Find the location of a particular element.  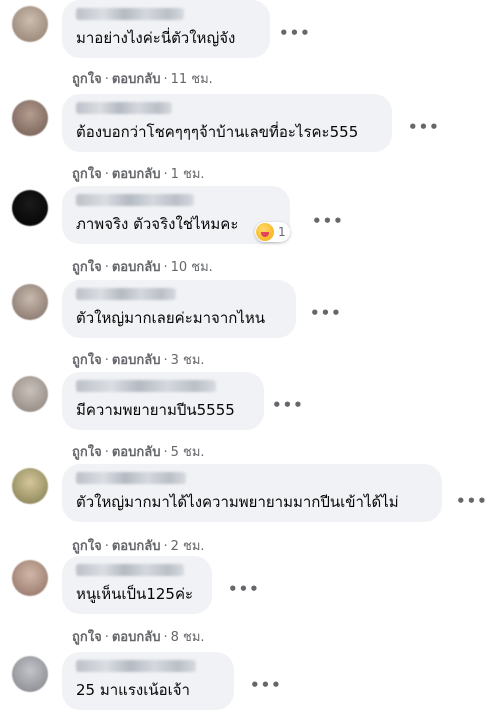

comment-actions: ถูกใจ · ตอบกลับ · 2 ชม. is located at coordinates (138, 545).